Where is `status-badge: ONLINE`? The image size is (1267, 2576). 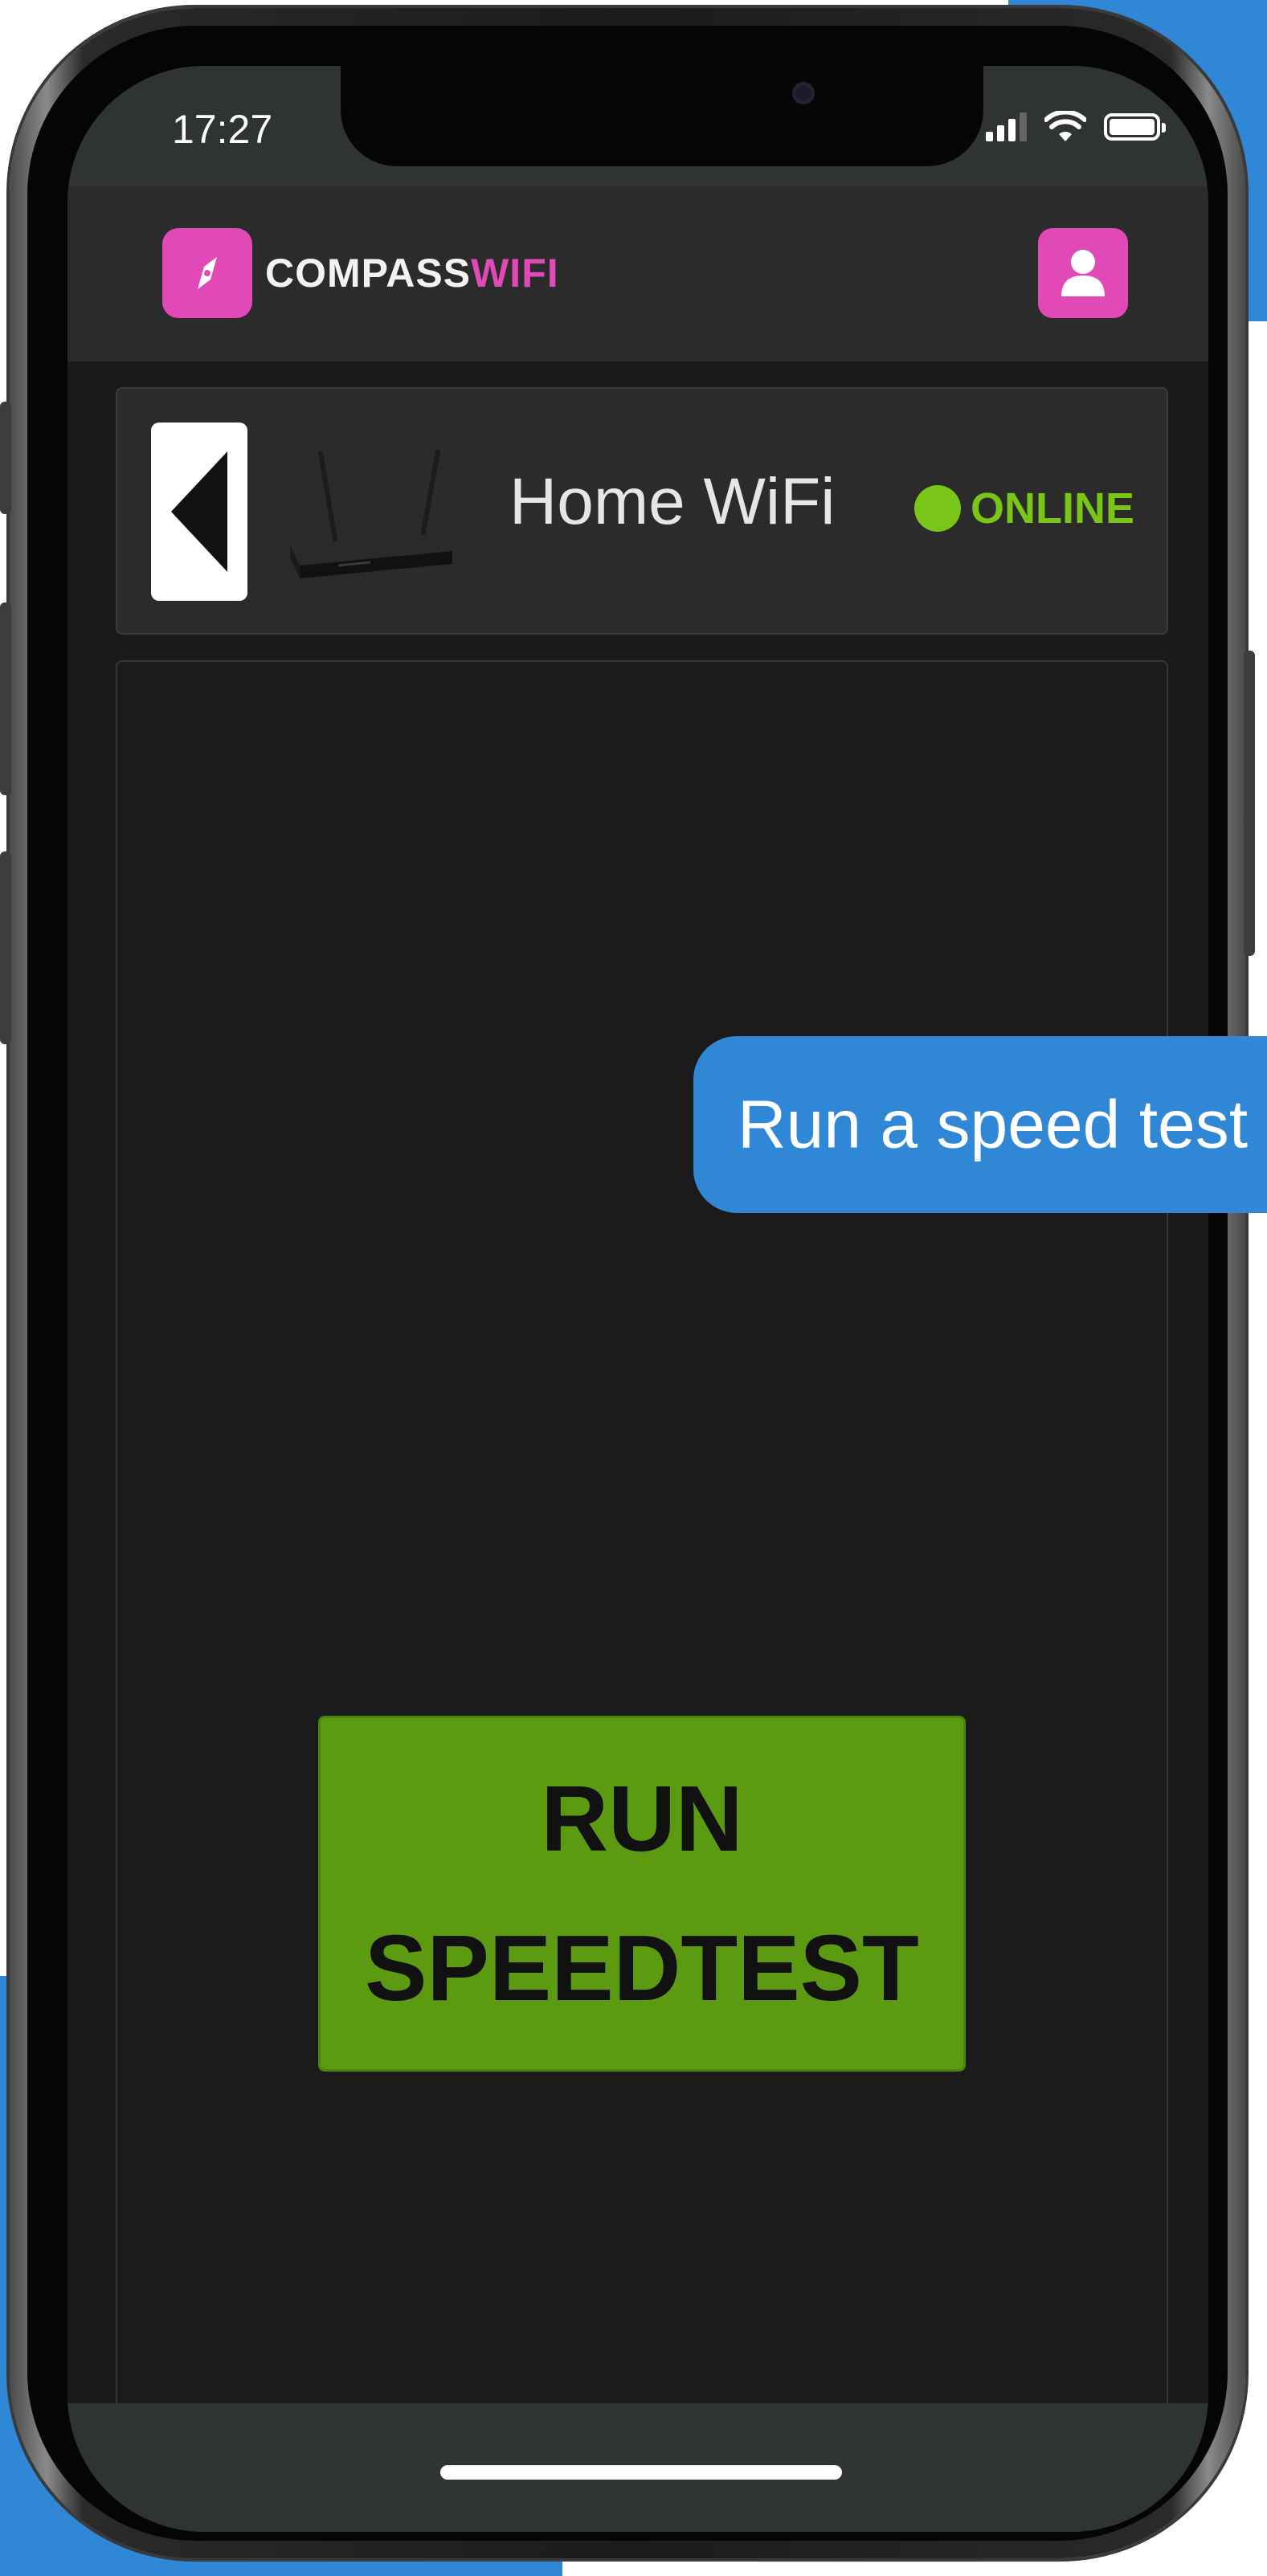 status-badge: ONLINE is located at coordinates (1024, 508).